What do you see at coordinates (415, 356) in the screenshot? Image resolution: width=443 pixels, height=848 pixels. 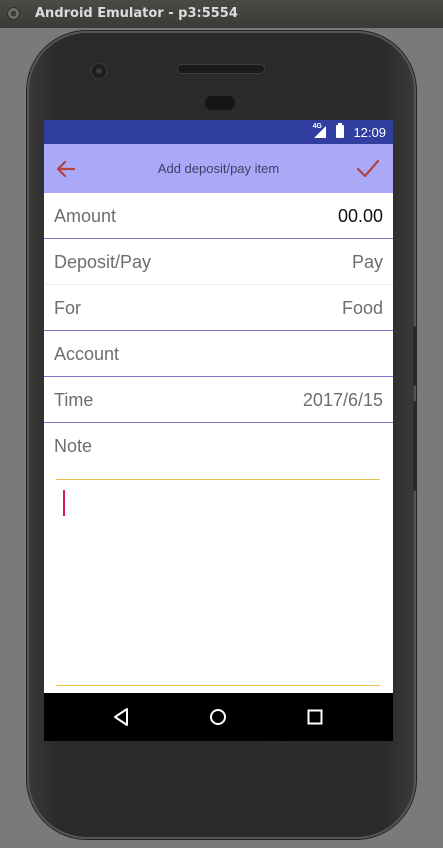 I see `power-key` at bounding box center [415, 356].